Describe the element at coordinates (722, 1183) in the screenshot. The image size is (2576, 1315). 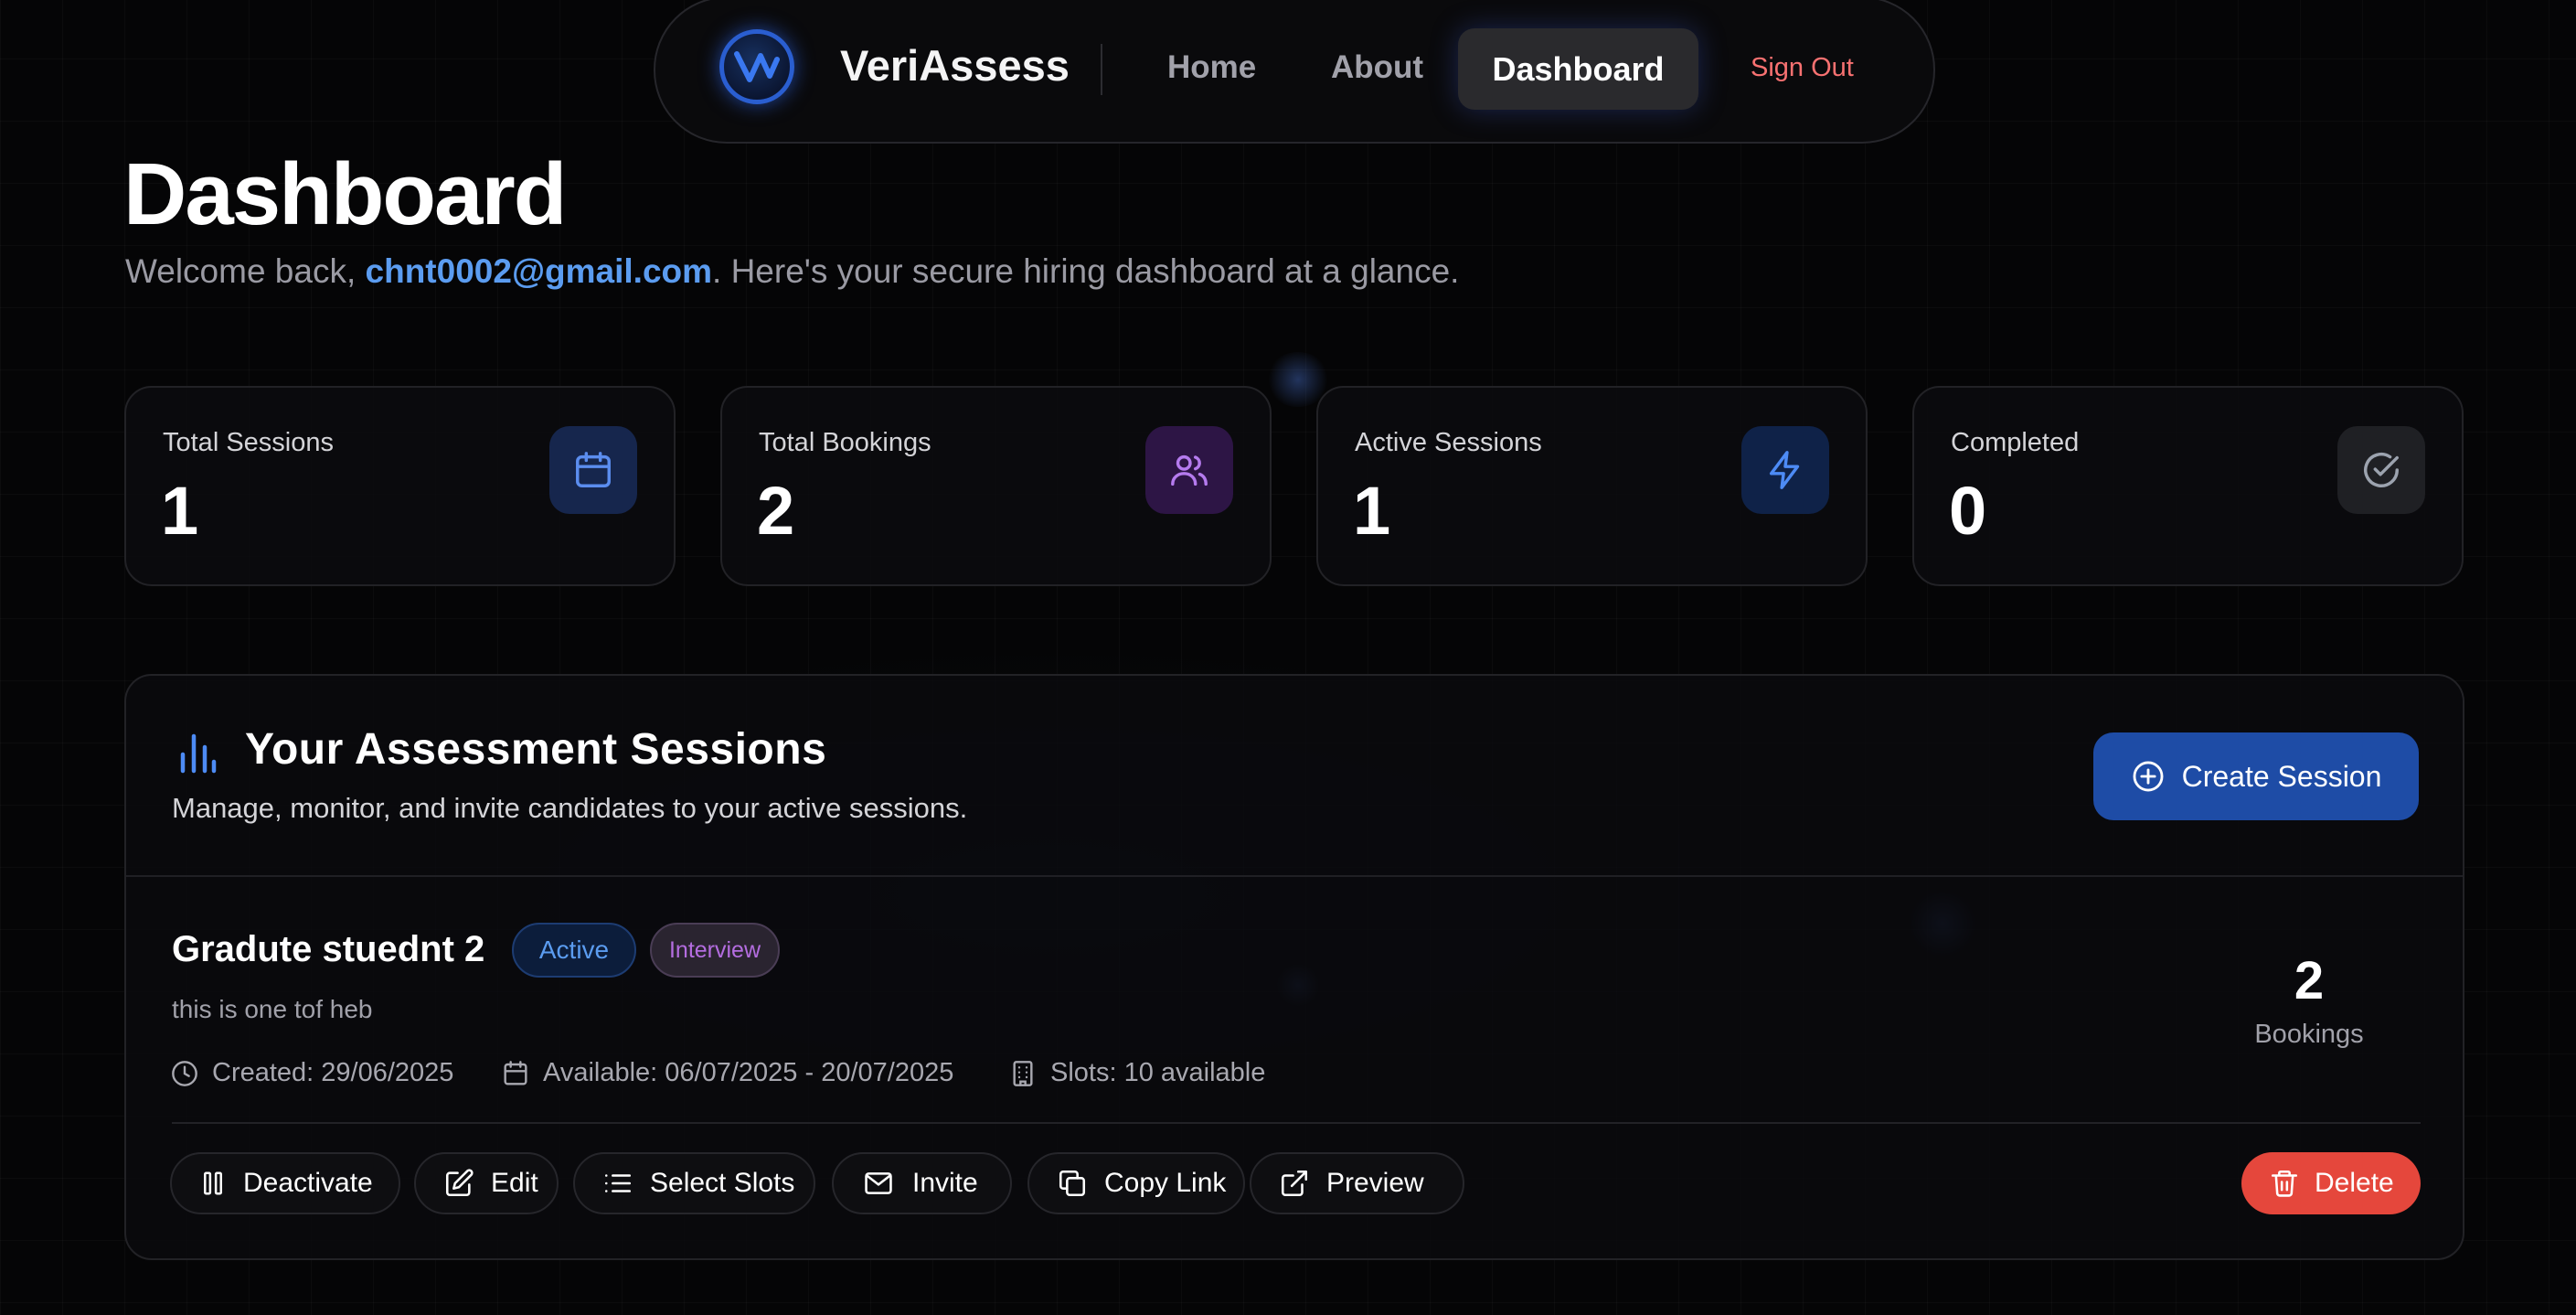
I see `select-slots-label: Select Slots` at that location.